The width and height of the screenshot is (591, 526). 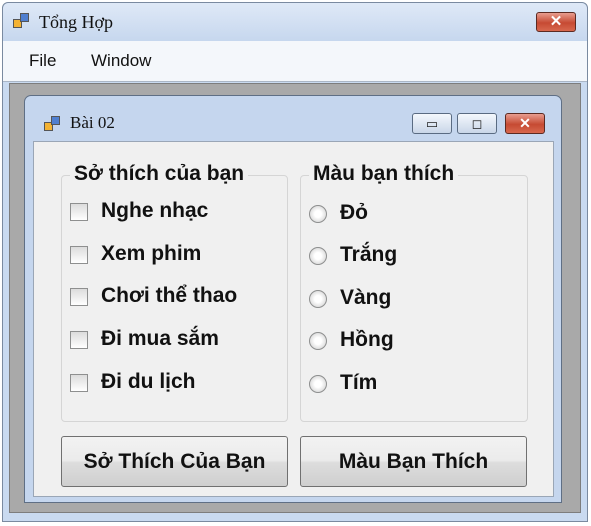 I want to click on checkbox-di-mua-sam, so click(x=79, y=340).